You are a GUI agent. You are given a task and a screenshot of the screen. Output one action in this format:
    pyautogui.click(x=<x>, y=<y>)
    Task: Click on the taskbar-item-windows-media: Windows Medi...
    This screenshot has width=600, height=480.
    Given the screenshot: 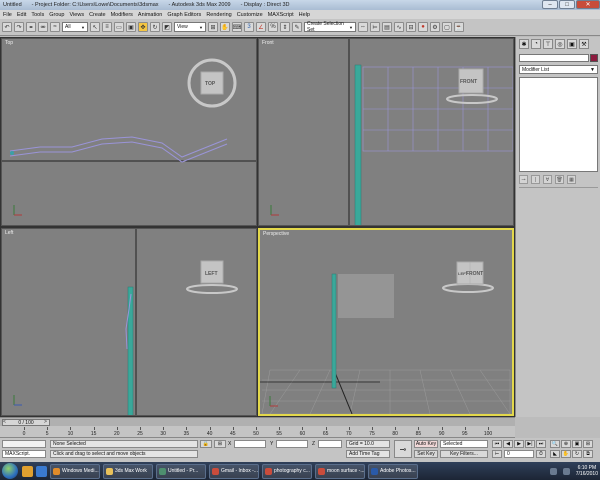 What is the action you would take?
    pyautogui.click(x=75, y=471)
    